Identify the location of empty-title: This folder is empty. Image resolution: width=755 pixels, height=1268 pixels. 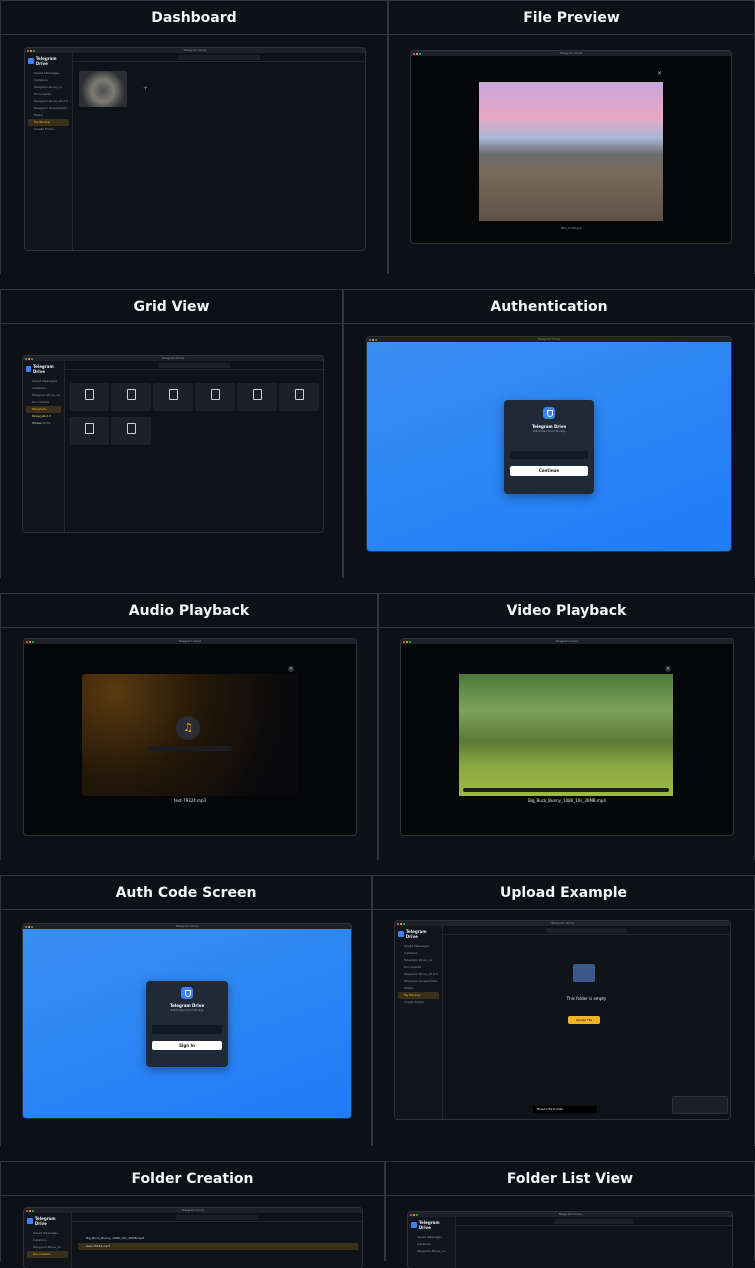
(586, 998).